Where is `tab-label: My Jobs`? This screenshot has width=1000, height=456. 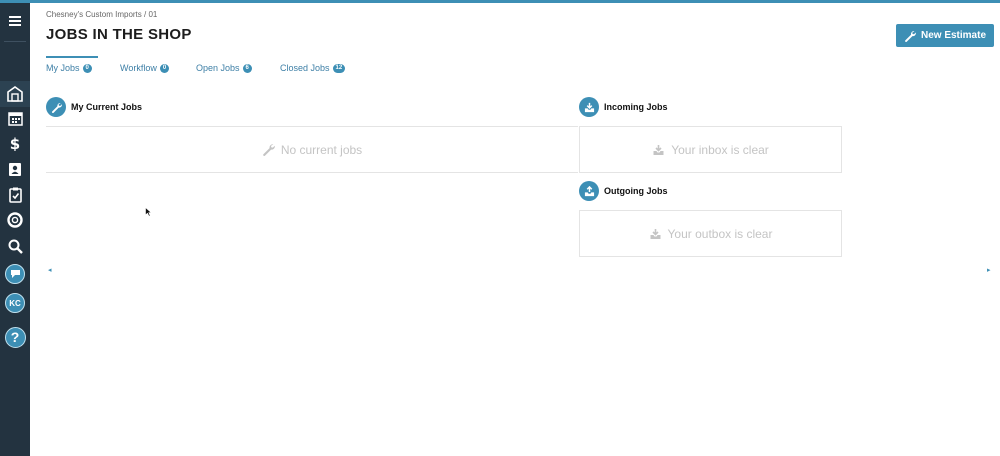 tab-label: My Jobs is located at coordinates (63, 68).